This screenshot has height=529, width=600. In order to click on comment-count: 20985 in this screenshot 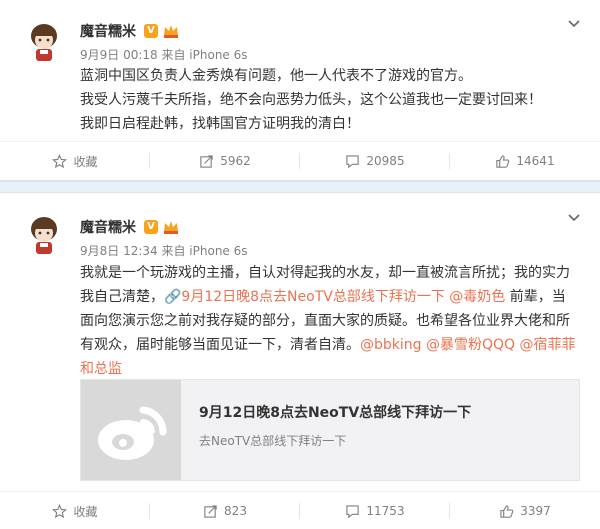, I will do `click(385, 161)`.